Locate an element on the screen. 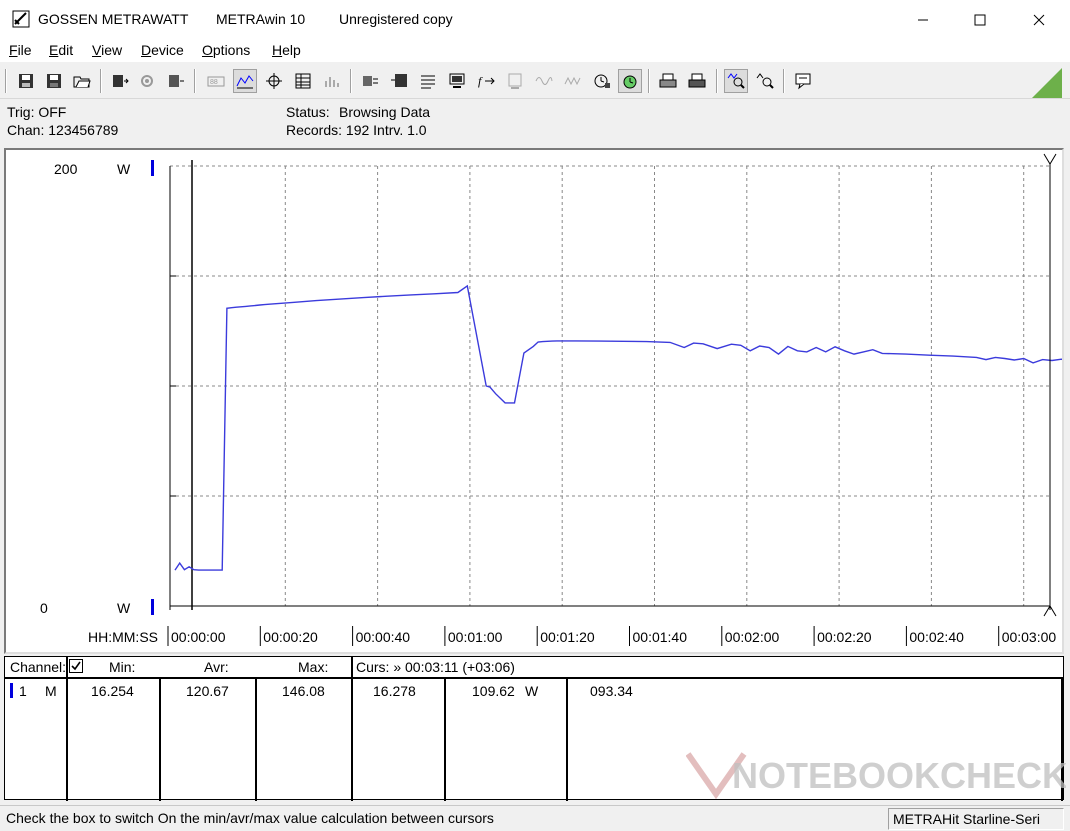 Image resolution: width=1070 pixels, height=831 pixels. maximize-icon is located at coordinates (980, 20).